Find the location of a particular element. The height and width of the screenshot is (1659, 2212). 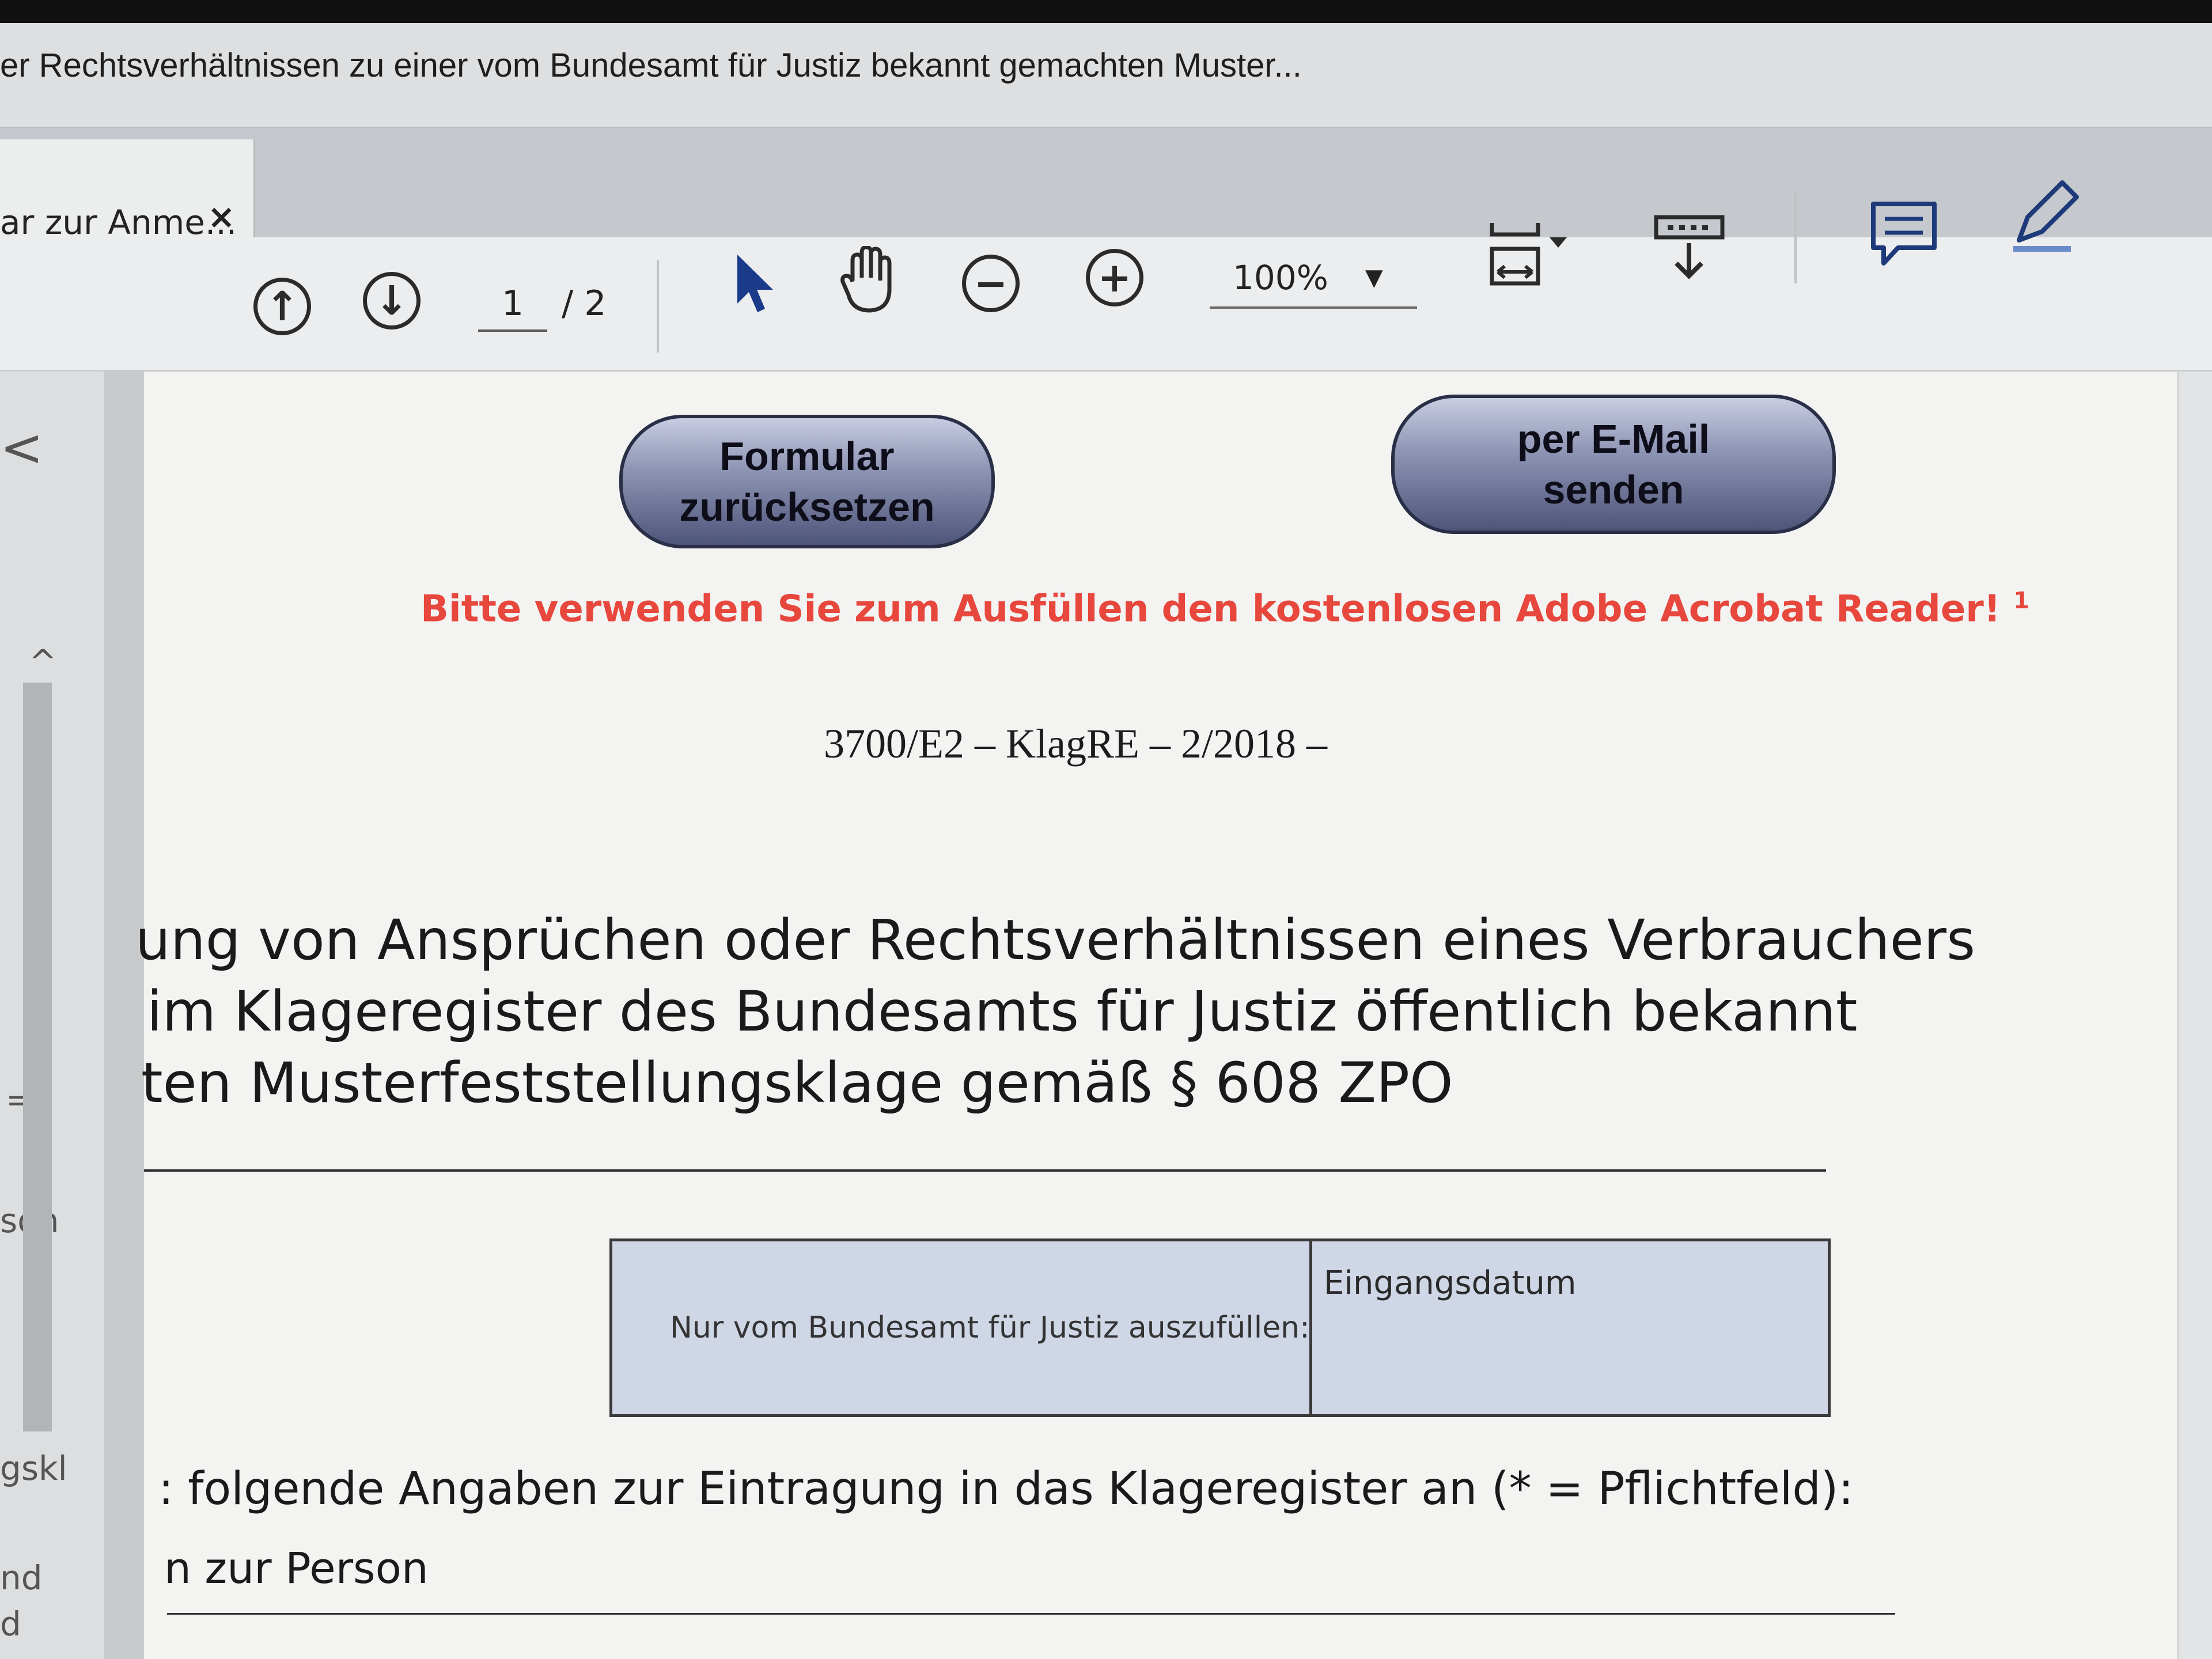

comment-icon is located at coordinates (1904, 234).